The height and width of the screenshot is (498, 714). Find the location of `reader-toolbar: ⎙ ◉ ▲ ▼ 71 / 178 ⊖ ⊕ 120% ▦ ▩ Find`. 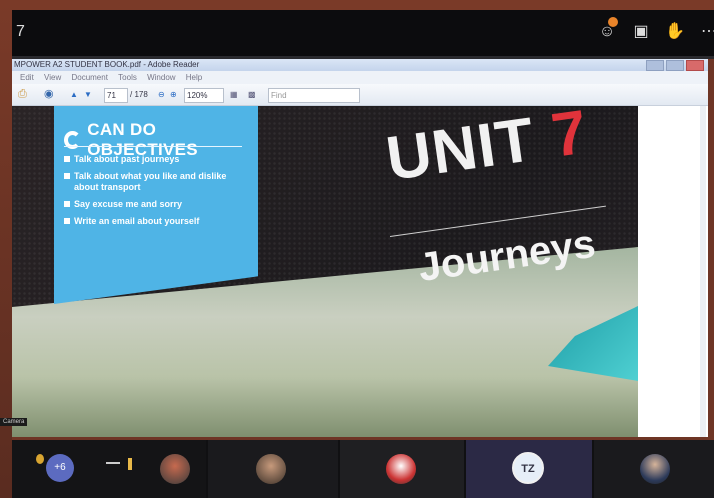

reader-toolbar: ⎙ ◉ ▲ ▼ 71 / 178 ⊖ ⊕ 120% ▦ ▩ Find is located at coordinates (360, 95).